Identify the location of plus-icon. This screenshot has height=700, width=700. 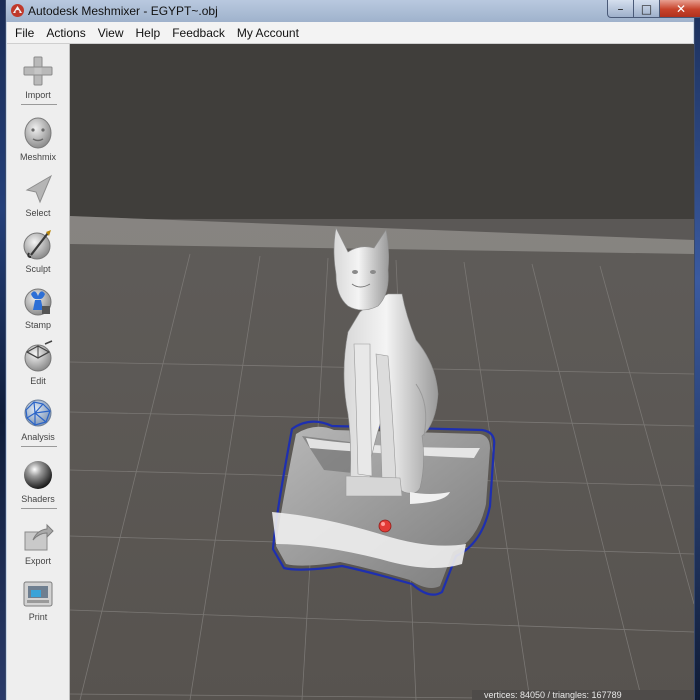
(38, 71).